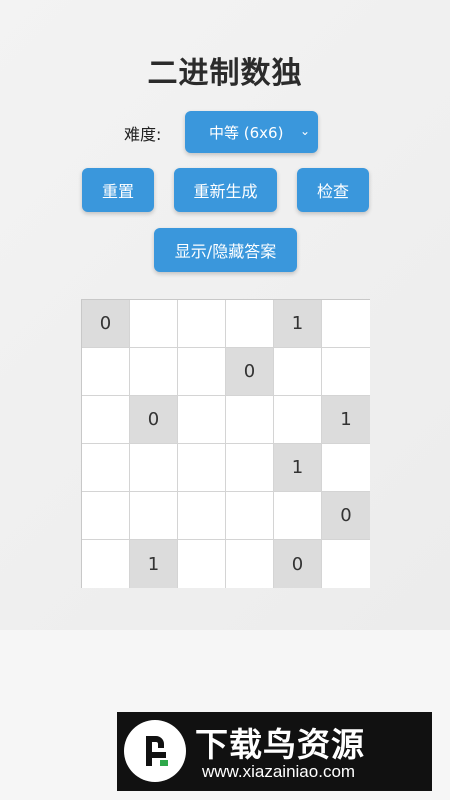 The height and width of the screenshot is (800, 450). Describe the element at coordinates (280, 744) in the screenshot. I see `watermark-title: 下载鸟资源` at that location.